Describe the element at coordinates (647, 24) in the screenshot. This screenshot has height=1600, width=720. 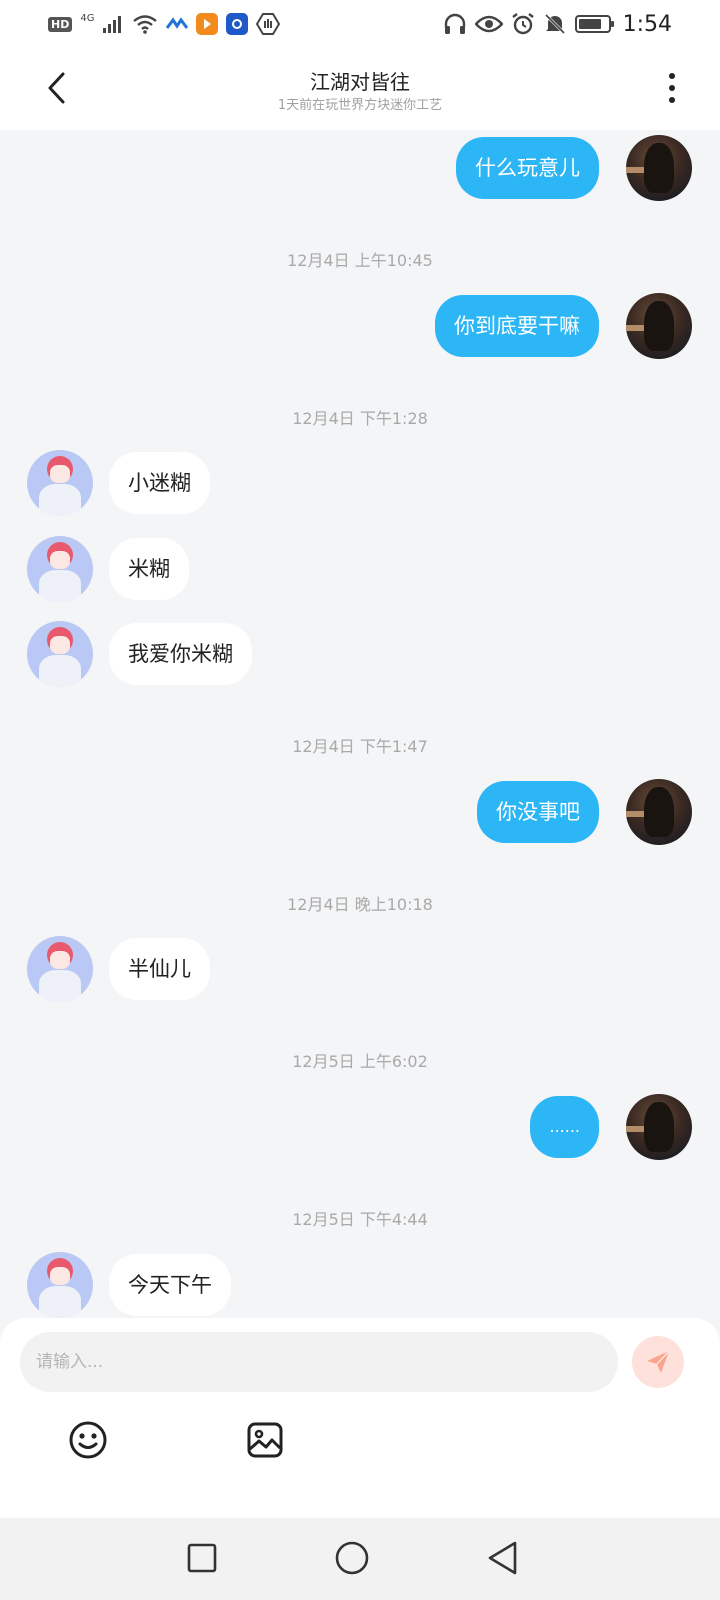
I see `clock: 1:54` at that location.